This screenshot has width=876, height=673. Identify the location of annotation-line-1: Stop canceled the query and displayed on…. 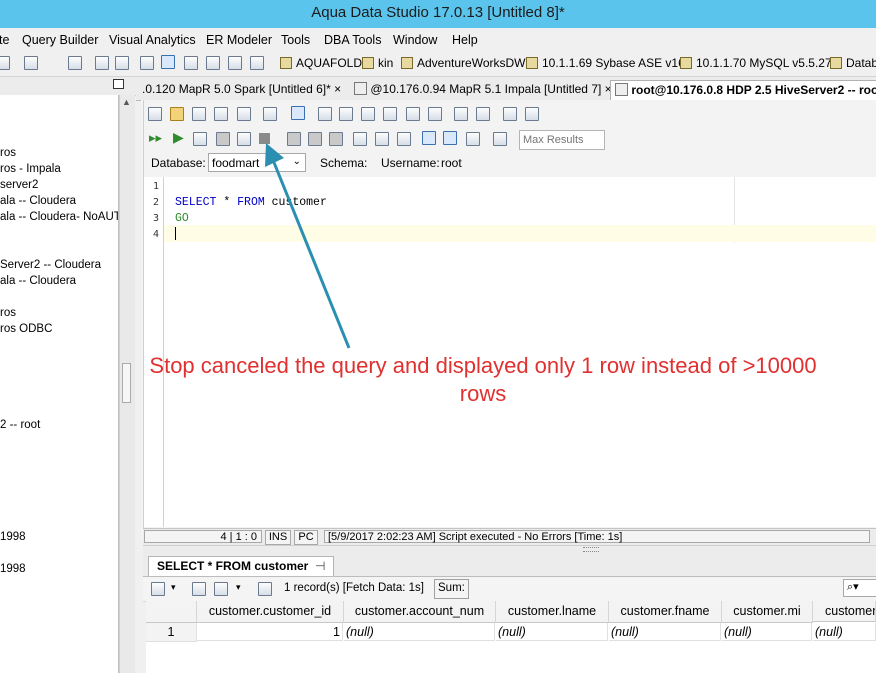
(483, 365).